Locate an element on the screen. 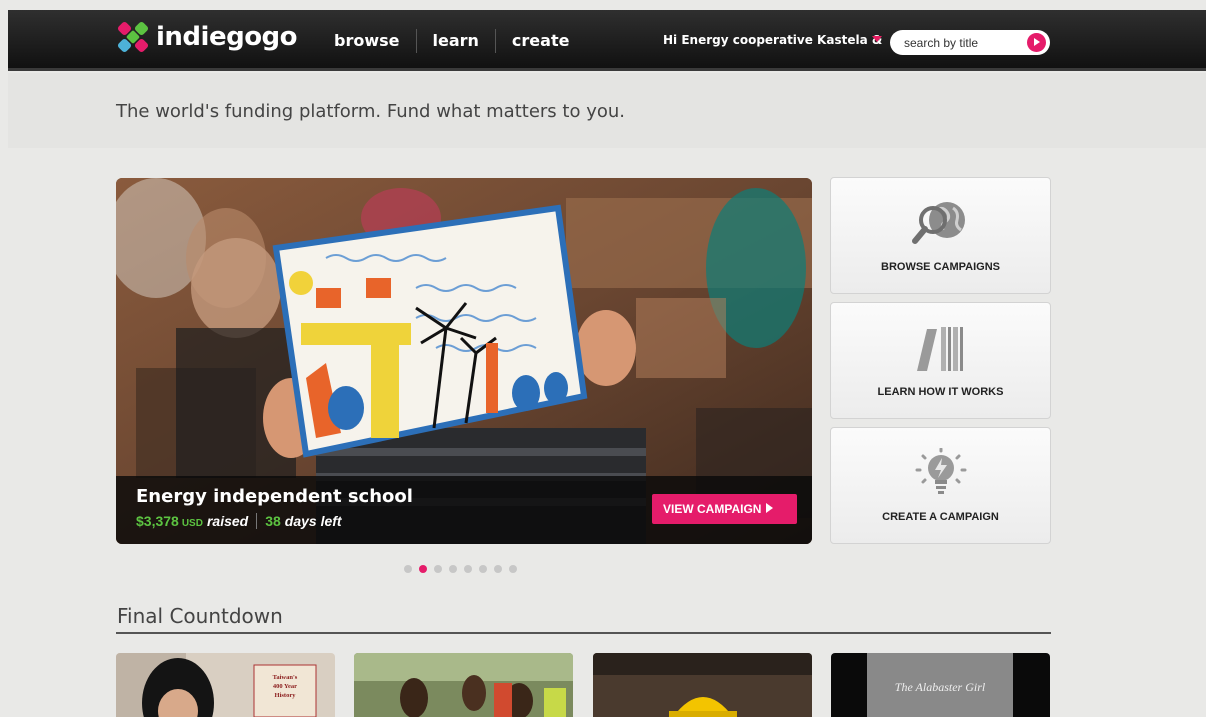 This screenshot has height=717, width=1206. nav-learn-link: learn is located at coordinates (455, 41).